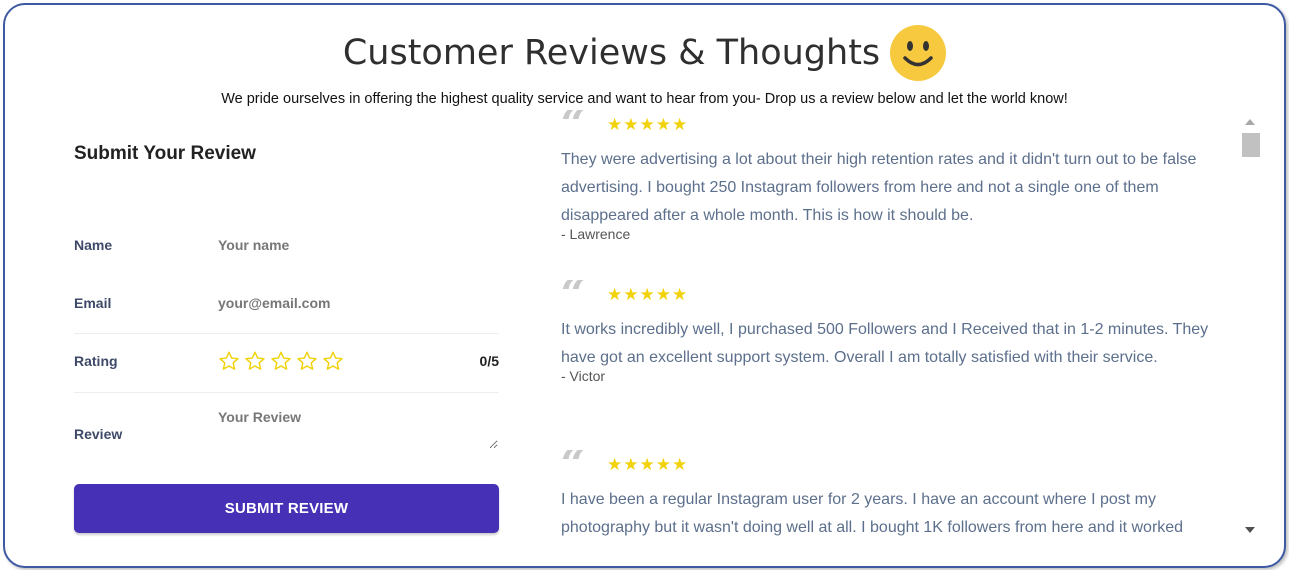 This screenshot has height=570, width=1289. I want to click on name-label: Name, so click(93, 245).